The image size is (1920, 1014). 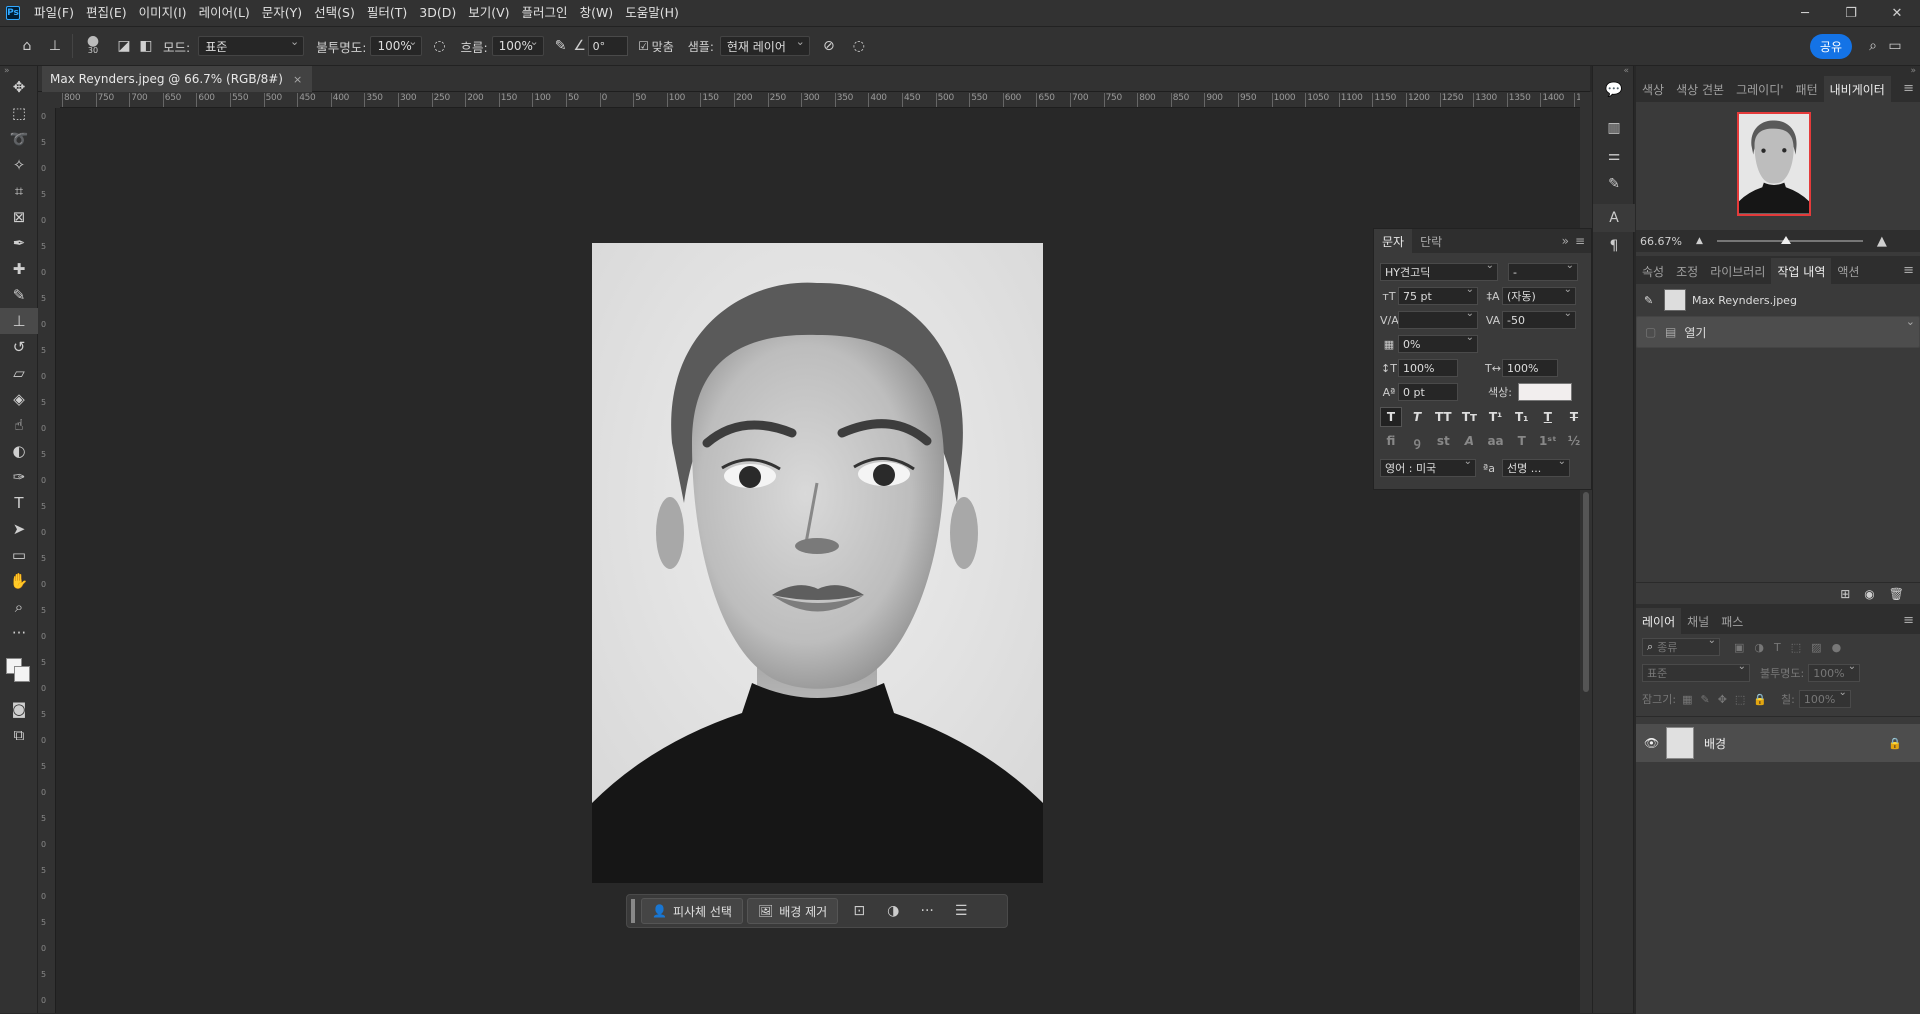 I want to click on remove-background-button: 🖼 배경 제거, so click(x=792, y=911).